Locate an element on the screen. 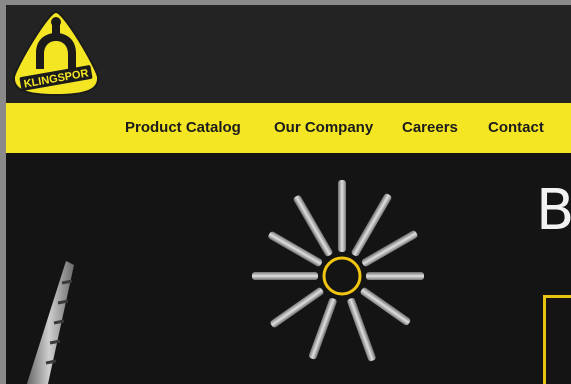 This screenshot has height=384, width=571. hero-cta-box is located at coordinates (557, 339).